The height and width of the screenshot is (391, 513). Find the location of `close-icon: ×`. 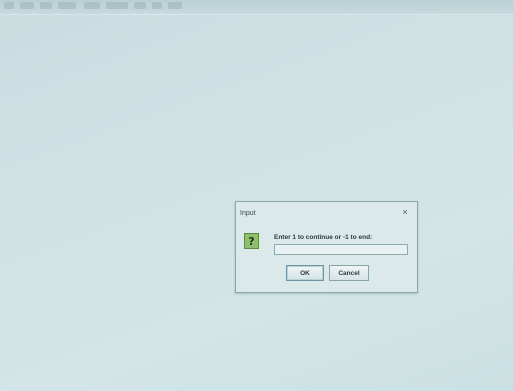

close-icon: × is located at coordinates (405, 212).